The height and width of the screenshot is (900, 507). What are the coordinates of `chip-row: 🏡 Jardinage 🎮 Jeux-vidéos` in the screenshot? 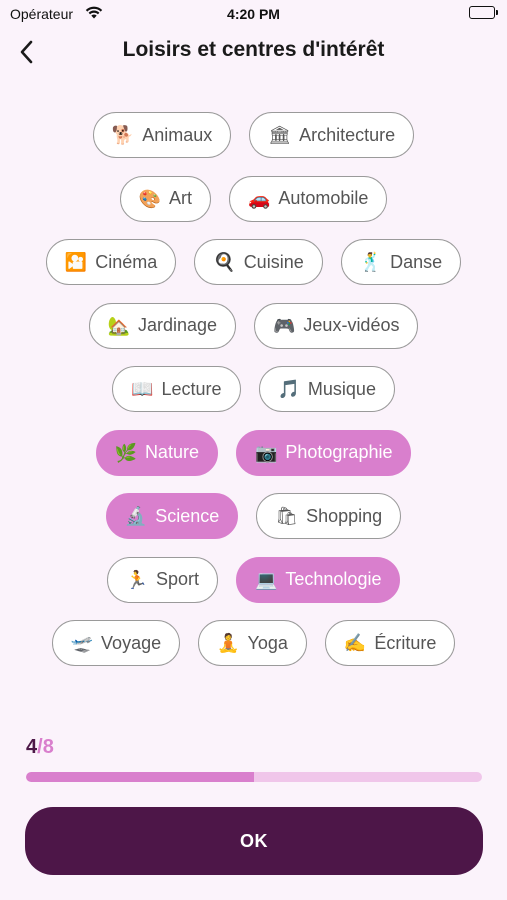 It's located at (253, 325).